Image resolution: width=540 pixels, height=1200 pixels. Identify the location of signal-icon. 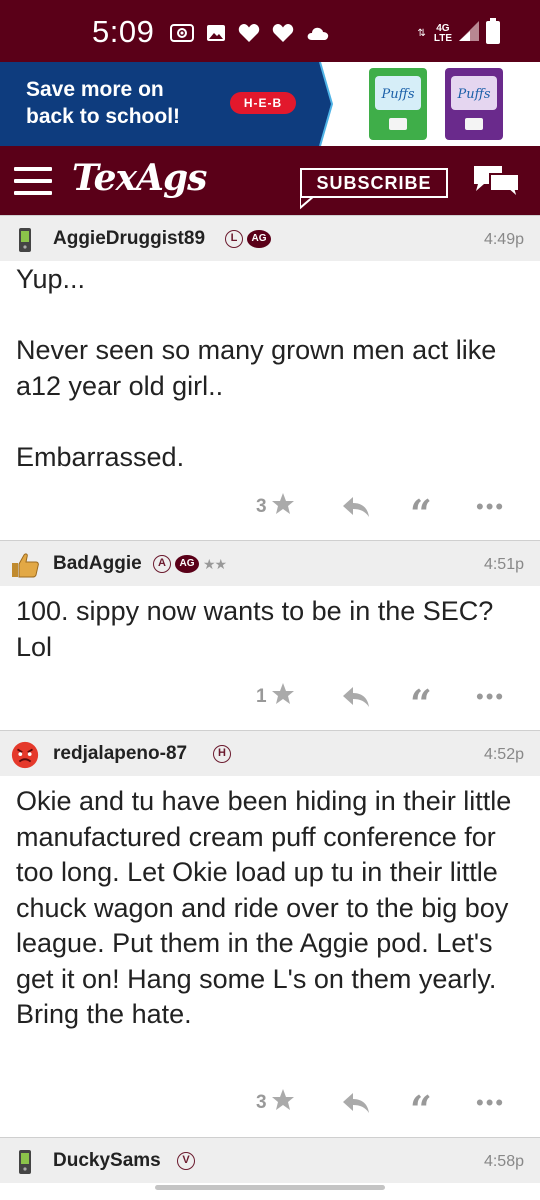
(469, 33).